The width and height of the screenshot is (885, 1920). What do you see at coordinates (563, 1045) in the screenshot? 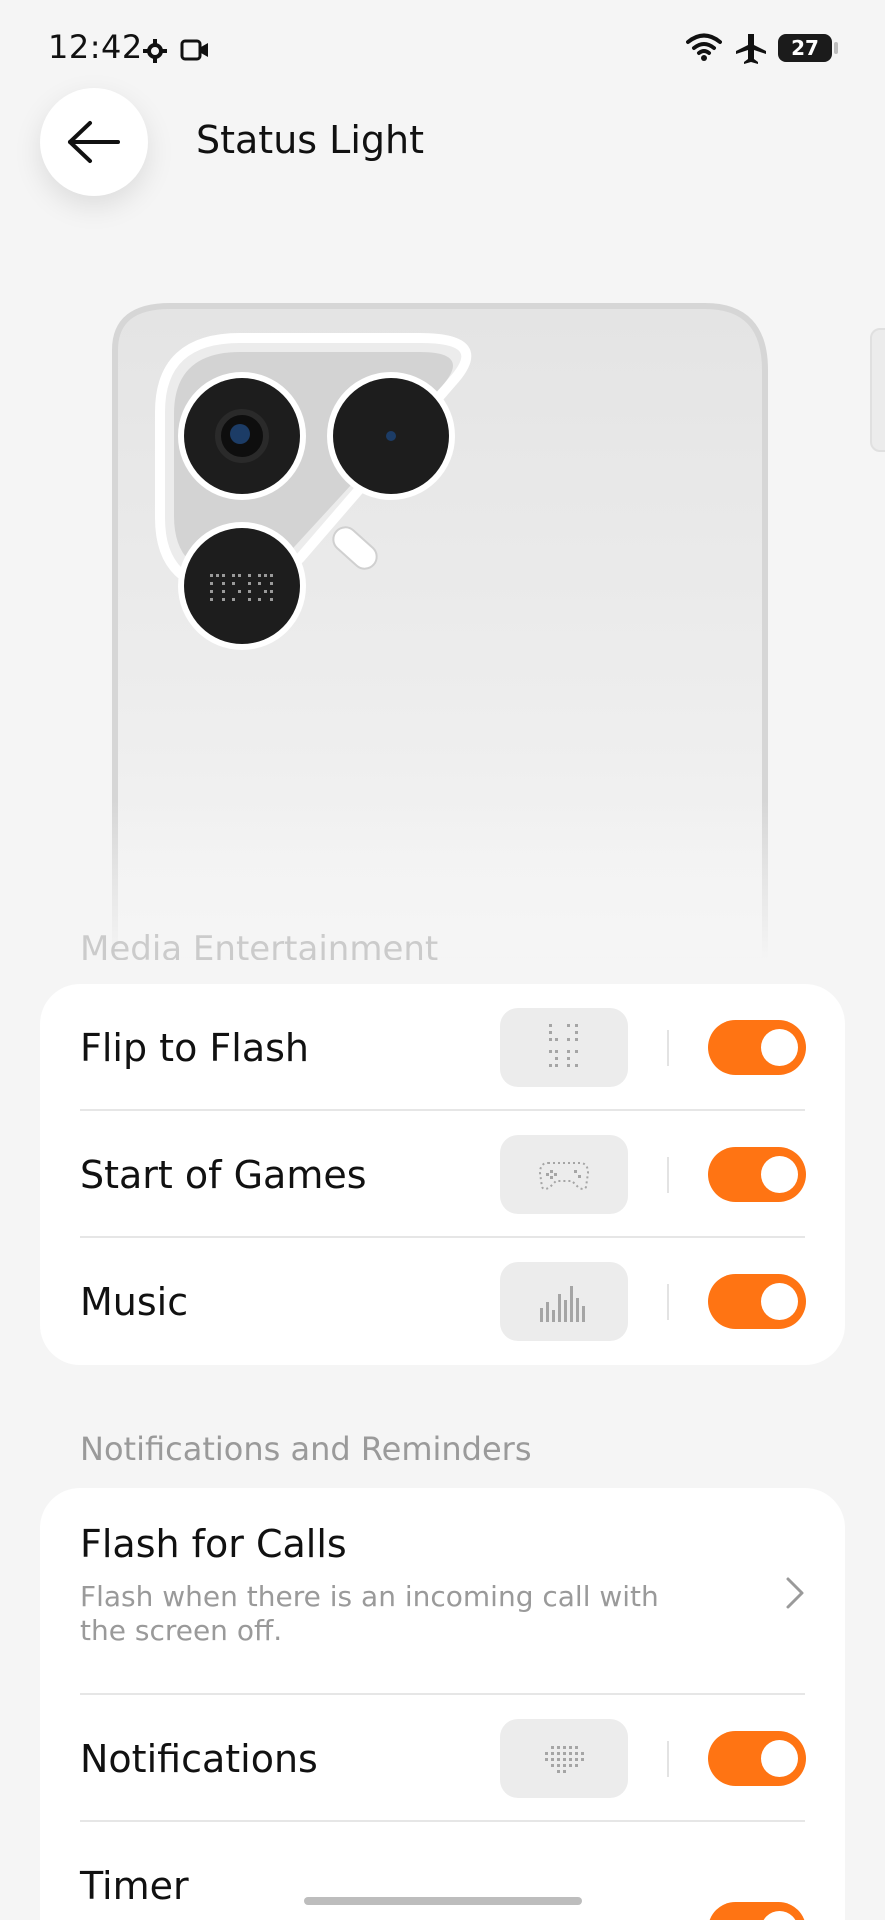
I see `glyph-pattern-icon` at bounding box center [563, 1045].